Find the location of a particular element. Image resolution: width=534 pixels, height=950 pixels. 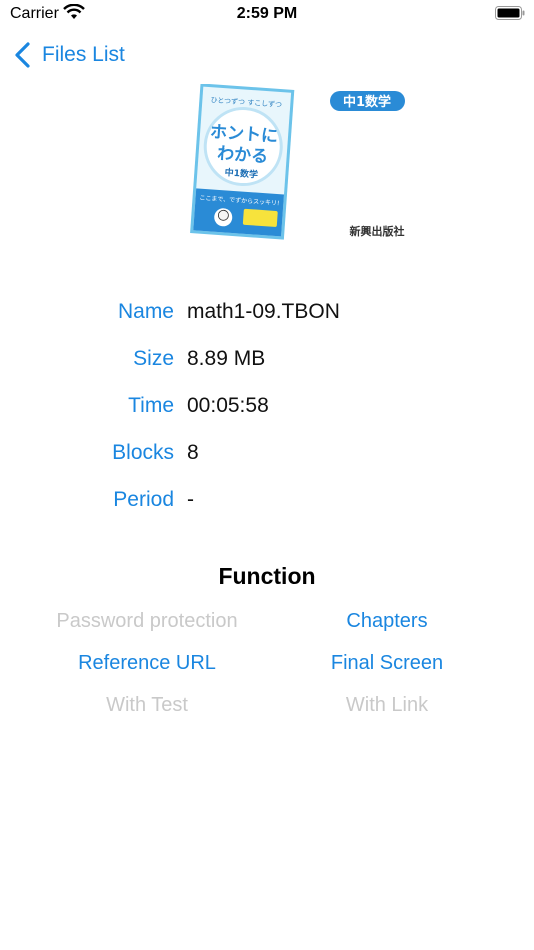

blocks-label: Blocks is located at coordinates (143, 452).